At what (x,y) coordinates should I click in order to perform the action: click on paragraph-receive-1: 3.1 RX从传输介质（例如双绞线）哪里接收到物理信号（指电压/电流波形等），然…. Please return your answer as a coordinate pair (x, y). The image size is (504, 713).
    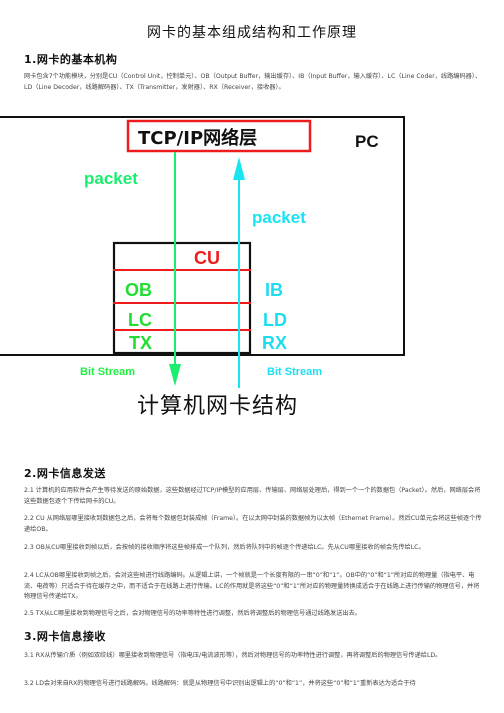
    Looking at the image, I should click on (233, 655).